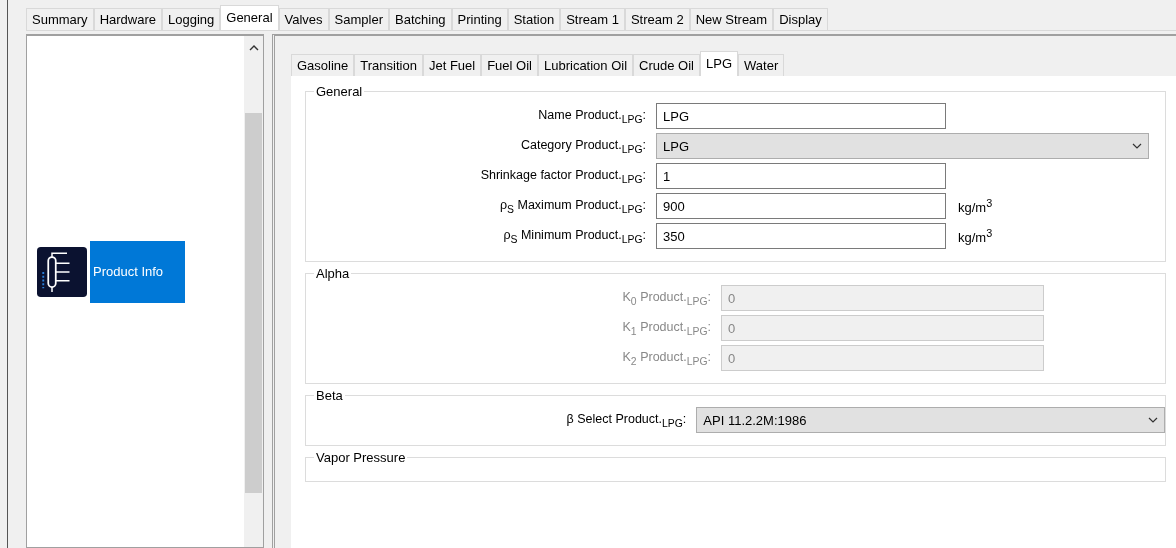  Describe the element at coordinates (585, 65) in the screenshot. I see `tab: Lubrication Oil` at that location.